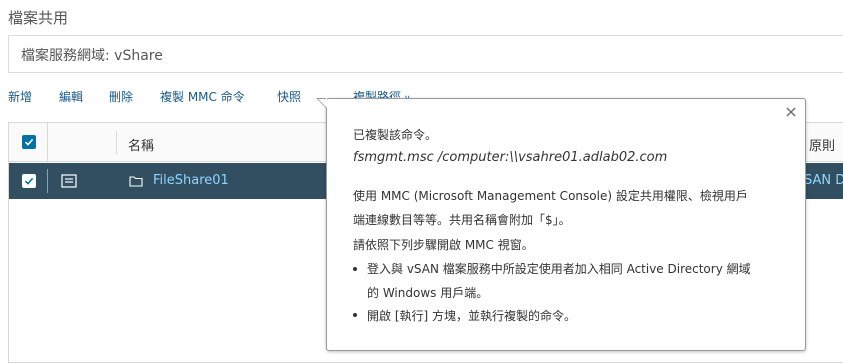  What do you see at coordinates (822, 144) in the screenshot?
I see `column-header-policy: 原則` at bounding box center [822, 144].